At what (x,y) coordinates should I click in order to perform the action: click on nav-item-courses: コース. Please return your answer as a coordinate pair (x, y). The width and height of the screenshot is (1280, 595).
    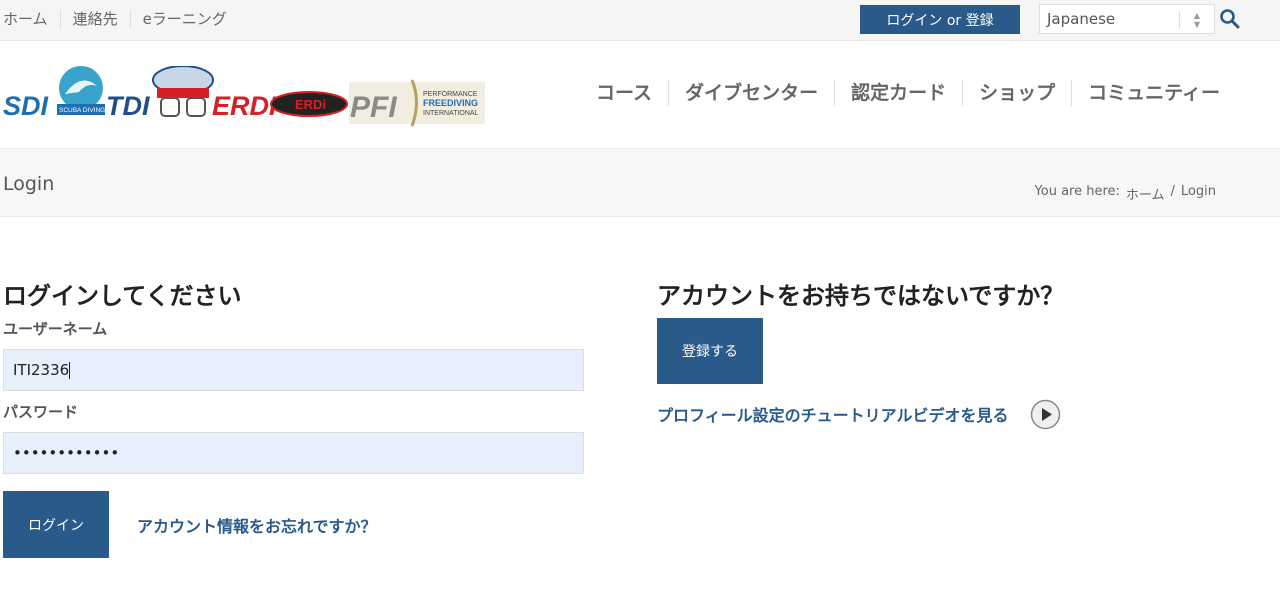
    Looking at the image, I should click on (624, 93).